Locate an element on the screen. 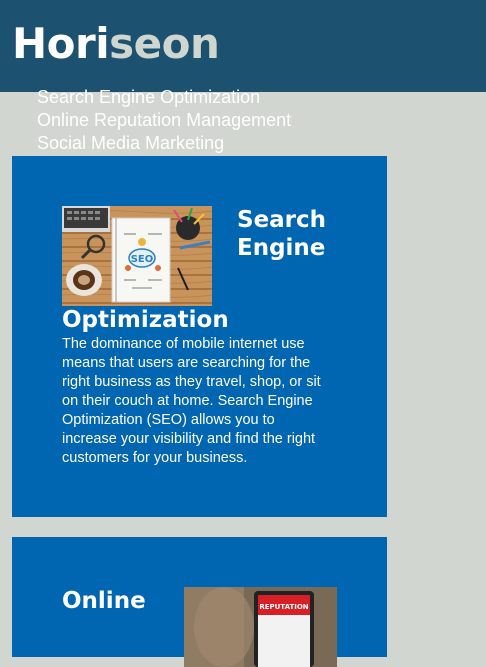 The height and width of the screenshot is (667, 486). reputation-title: Online is located at coordinates (104, 601).